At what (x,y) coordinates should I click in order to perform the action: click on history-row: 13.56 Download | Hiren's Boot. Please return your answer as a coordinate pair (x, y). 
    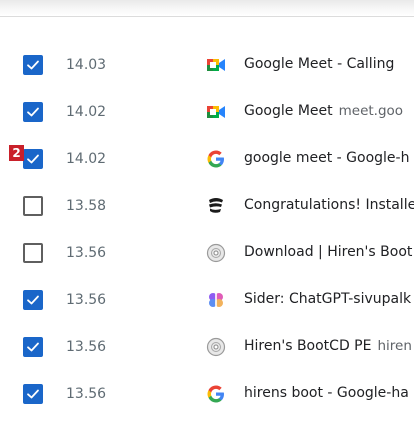
    Looking at the image, I should click on (207, 254).